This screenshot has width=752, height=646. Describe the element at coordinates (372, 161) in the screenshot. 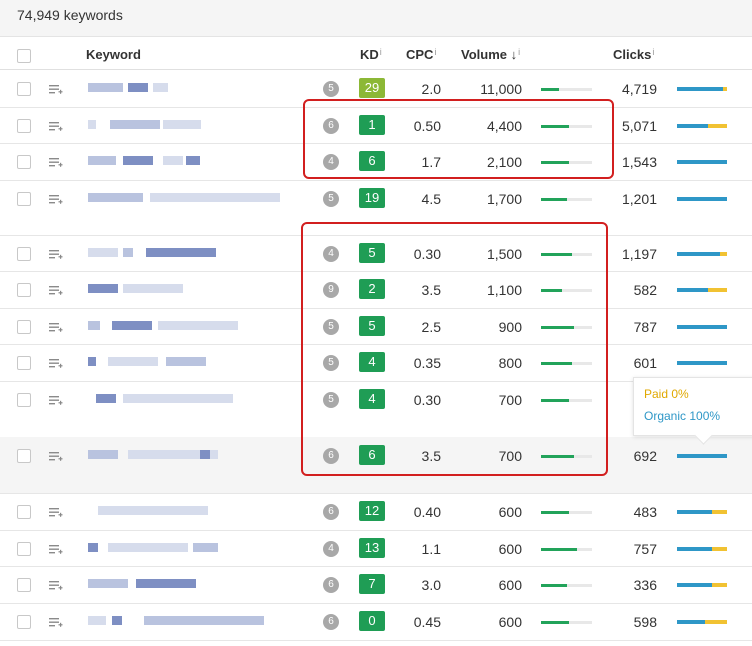

I see `kd-badge: 6` at that location.